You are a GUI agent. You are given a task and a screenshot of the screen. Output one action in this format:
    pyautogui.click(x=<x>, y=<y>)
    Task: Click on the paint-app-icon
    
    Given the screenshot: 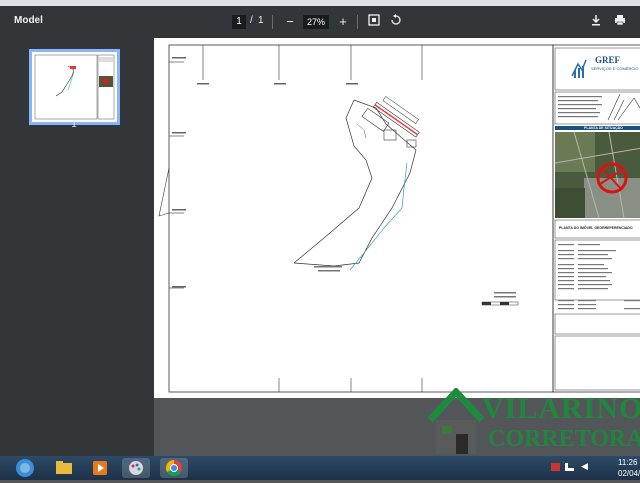 What is the action you would take?
    pyautogui.click(x=136, y=468)
    